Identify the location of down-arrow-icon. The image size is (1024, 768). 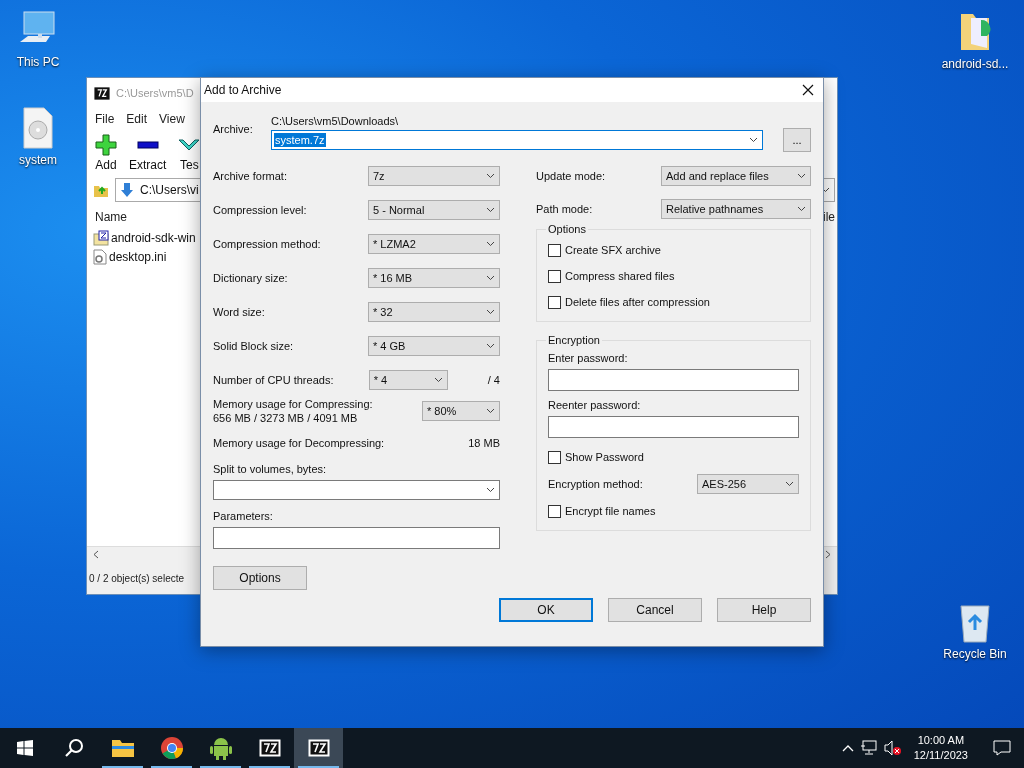
(127, 190).